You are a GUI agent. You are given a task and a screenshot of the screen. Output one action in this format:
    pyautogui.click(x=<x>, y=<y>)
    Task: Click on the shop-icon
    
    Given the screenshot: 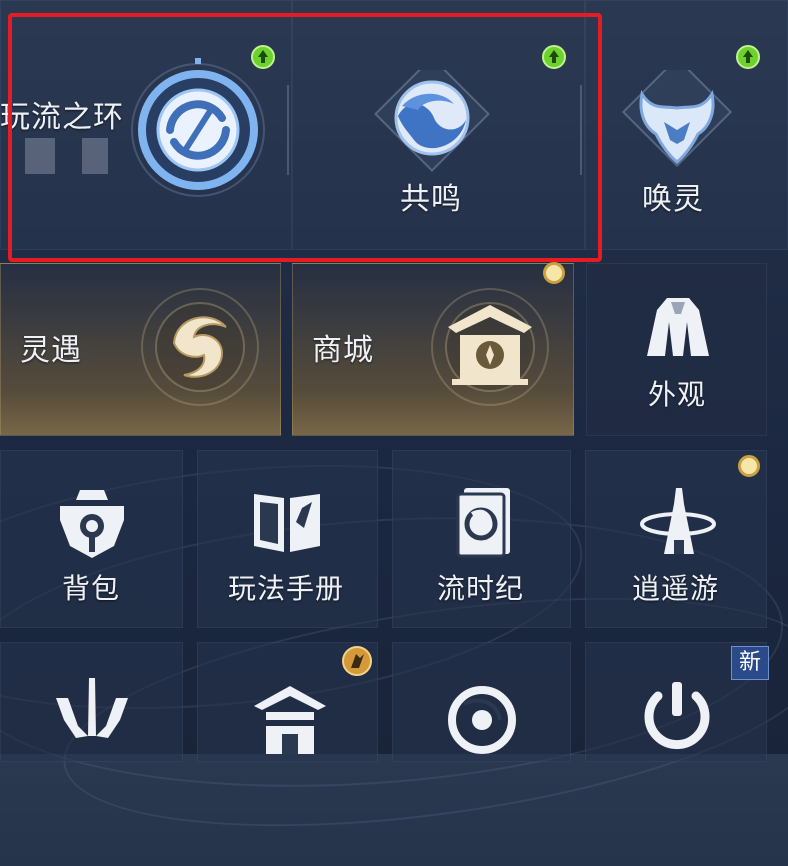 What is the action you would take?
    pyautogui.click(x=490, y=347)
    